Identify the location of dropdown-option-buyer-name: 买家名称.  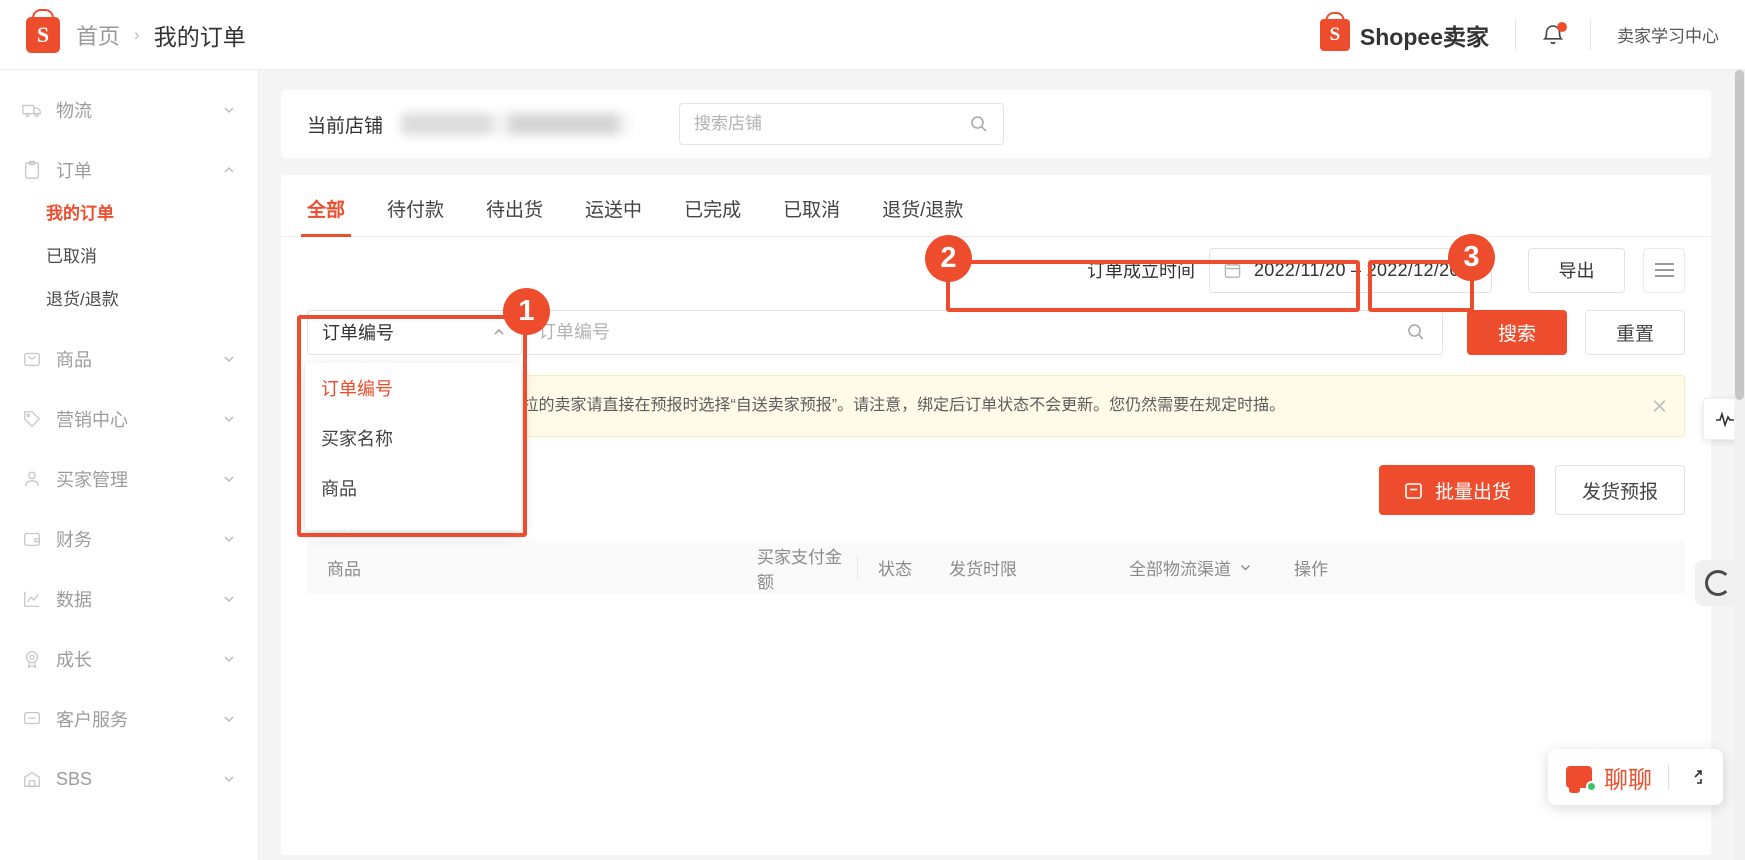
(413, 438).